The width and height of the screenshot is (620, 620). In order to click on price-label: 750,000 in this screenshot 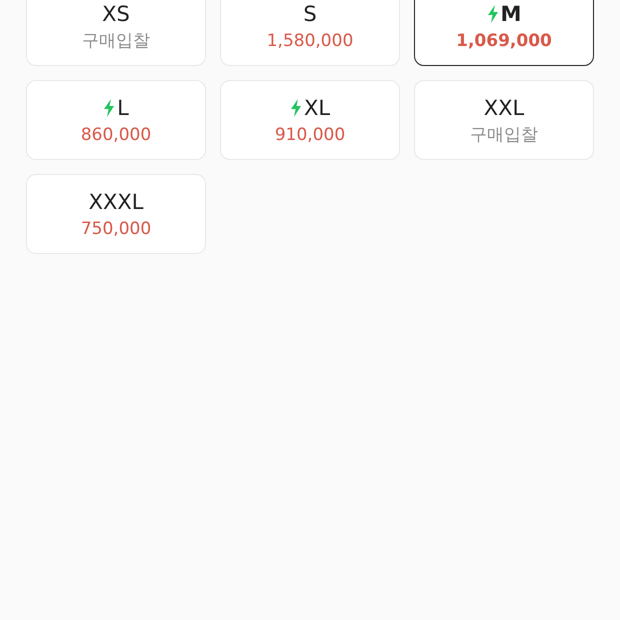, I will do `click(116, 229)`.